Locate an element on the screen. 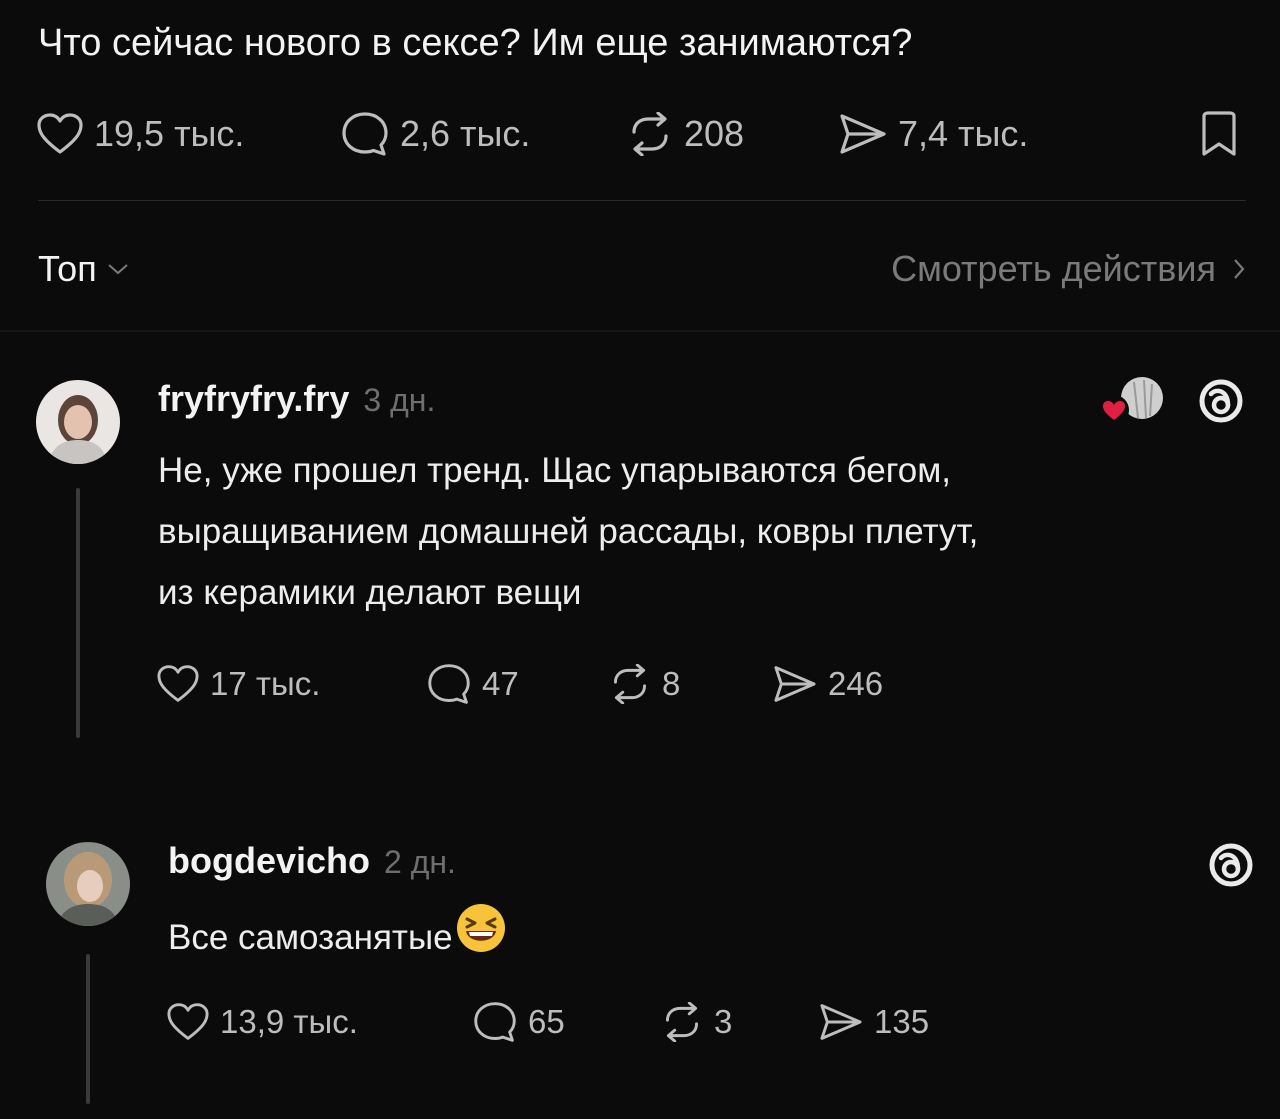 The width and height of the screenshot is (1280, 1119). comment-share-button: 135 is located at coordinates (873, 1022).